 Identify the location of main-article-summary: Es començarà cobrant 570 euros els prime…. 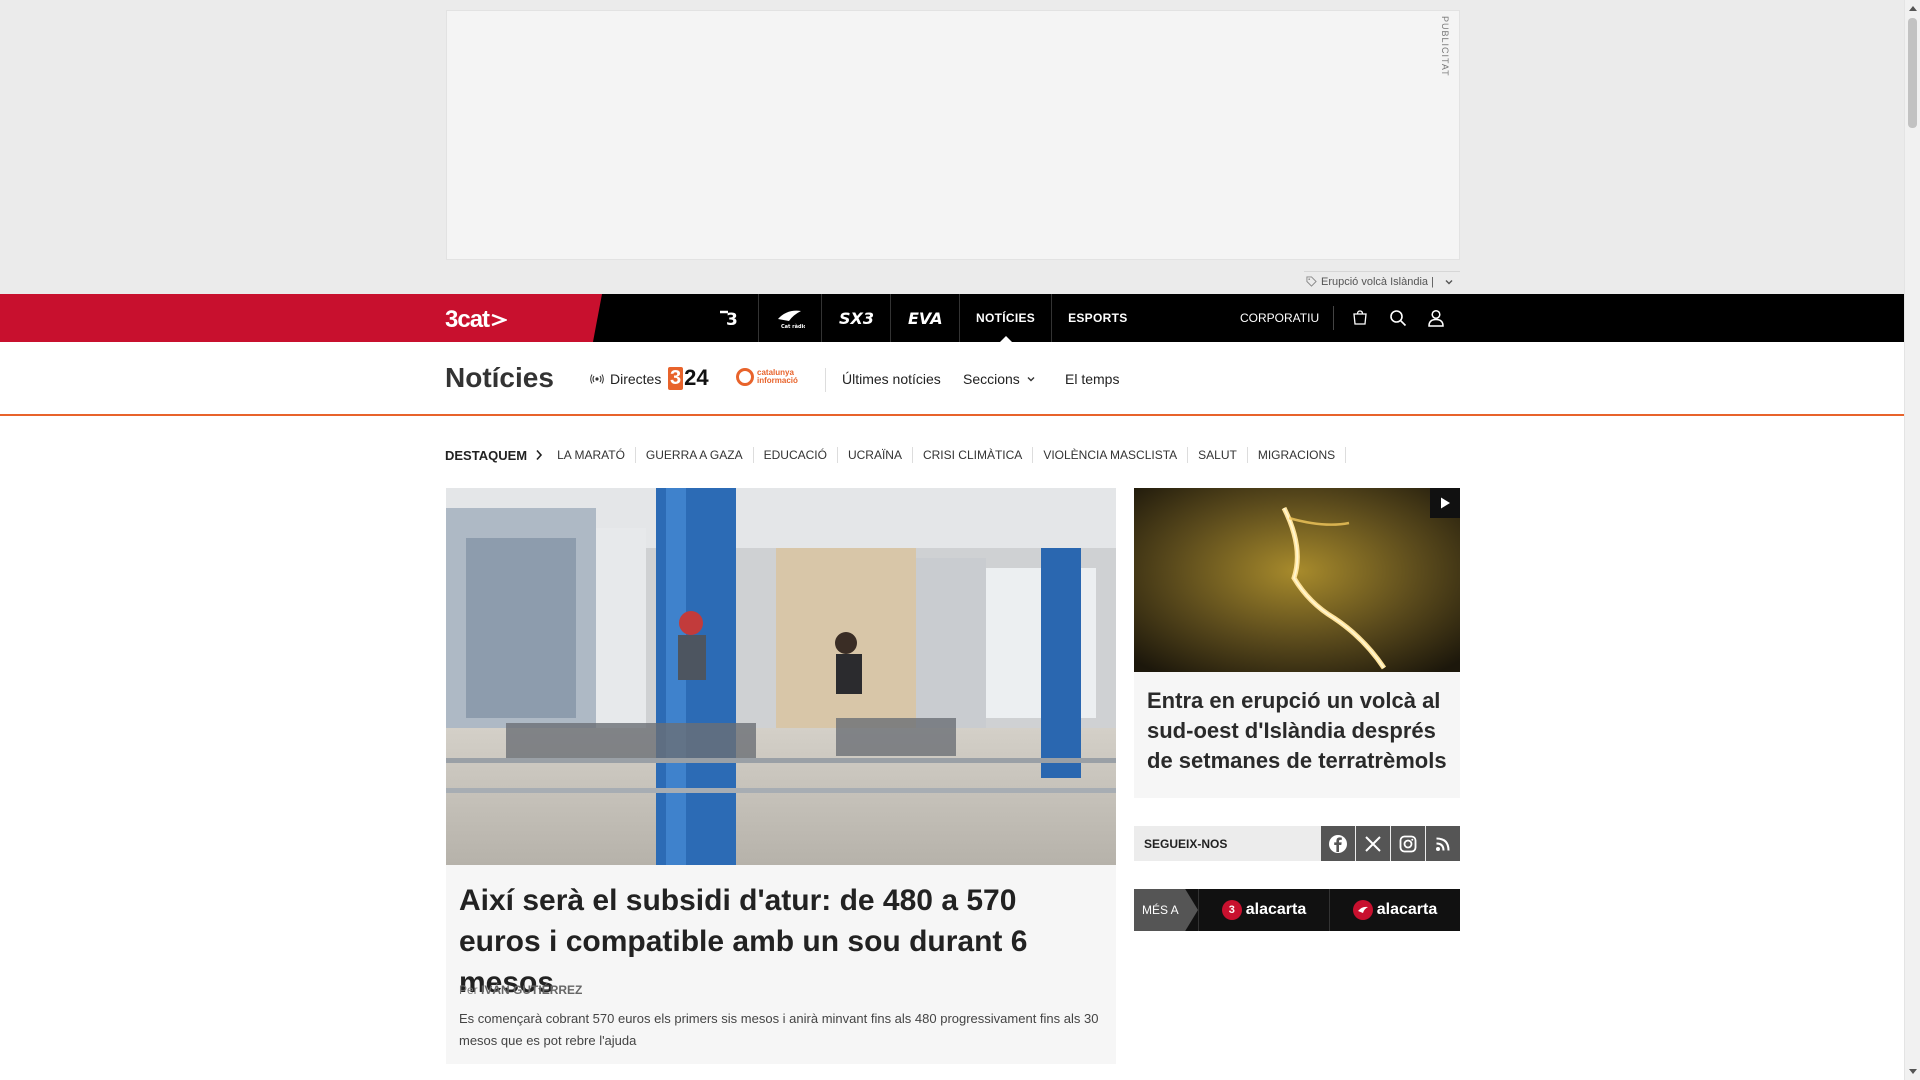
(779, 1029).